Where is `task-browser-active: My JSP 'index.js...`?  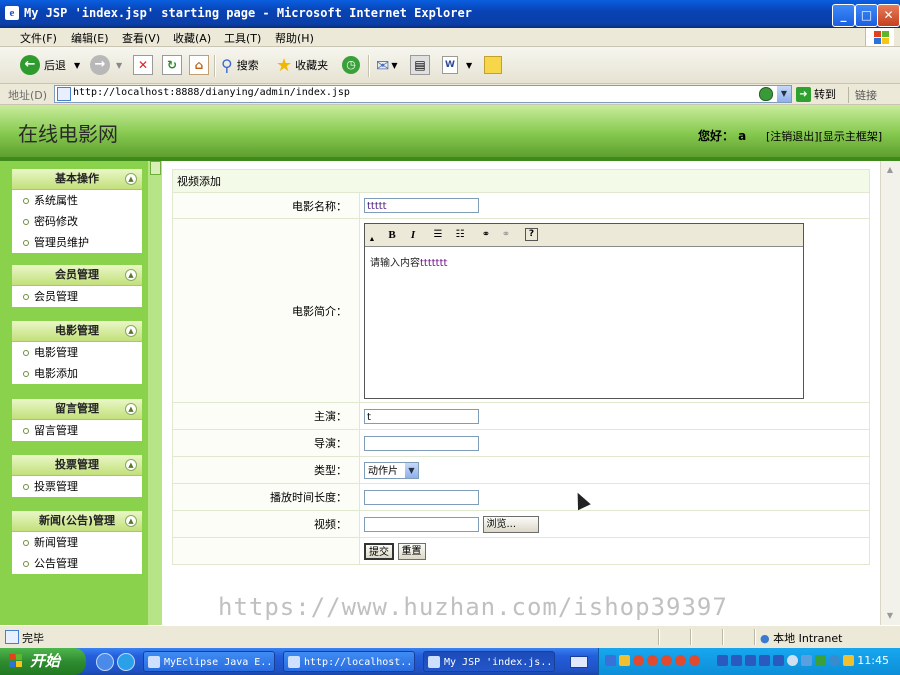 task-browser-active: My JSP 'index.js... is located at coordinates (489, 661).